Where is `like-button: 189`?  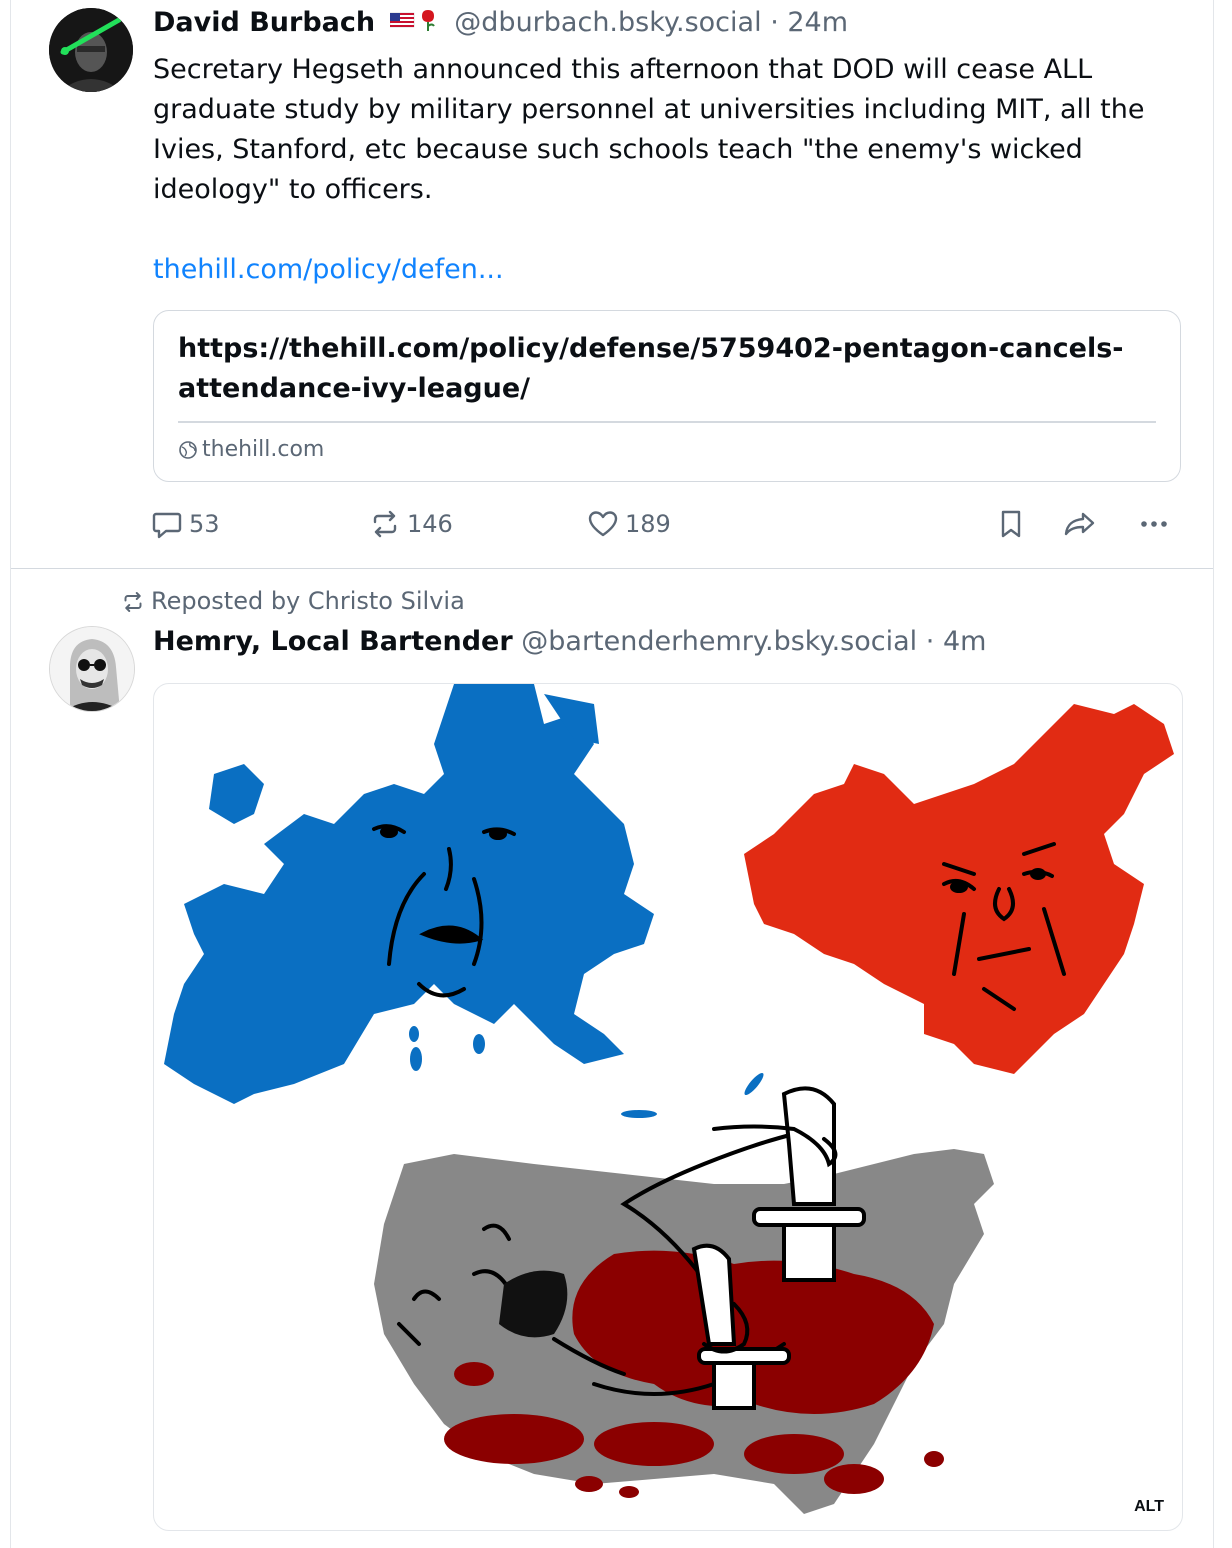 like-button: 189 is located at coordinates (629, 523).